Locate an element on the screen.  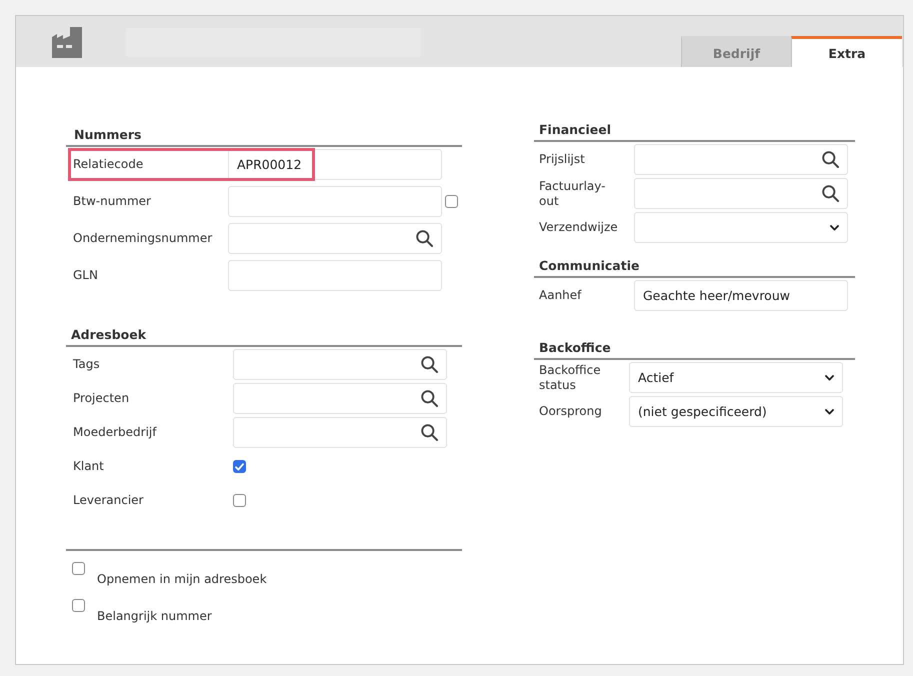
section-heading: Backoffice is located at coordinates (694, 350).